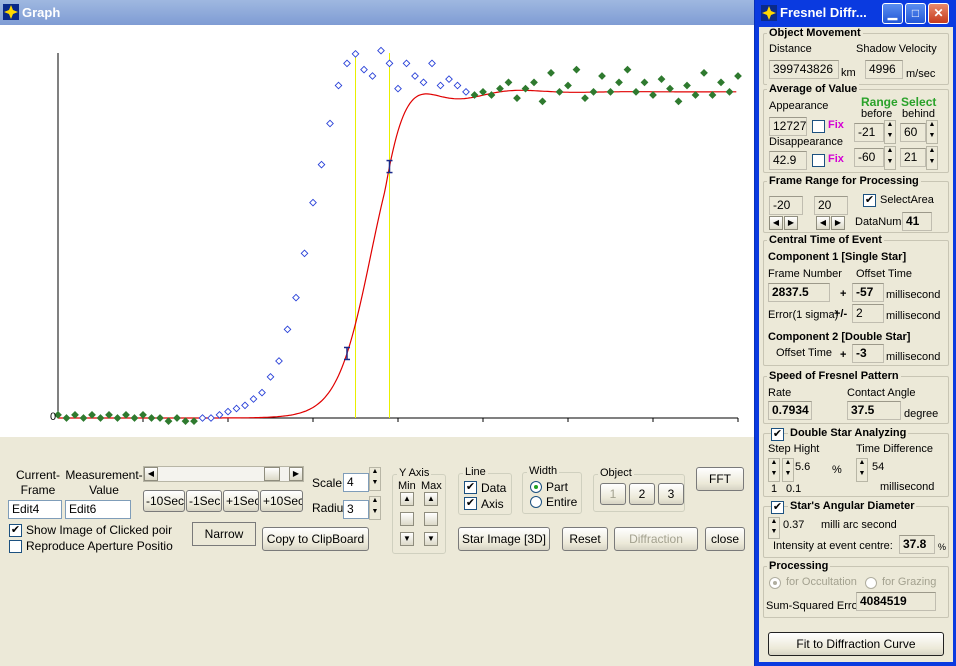  Describe the element at coordinates (884, 69) in the screenshot. I see `velocity-field: 4996` at that location.